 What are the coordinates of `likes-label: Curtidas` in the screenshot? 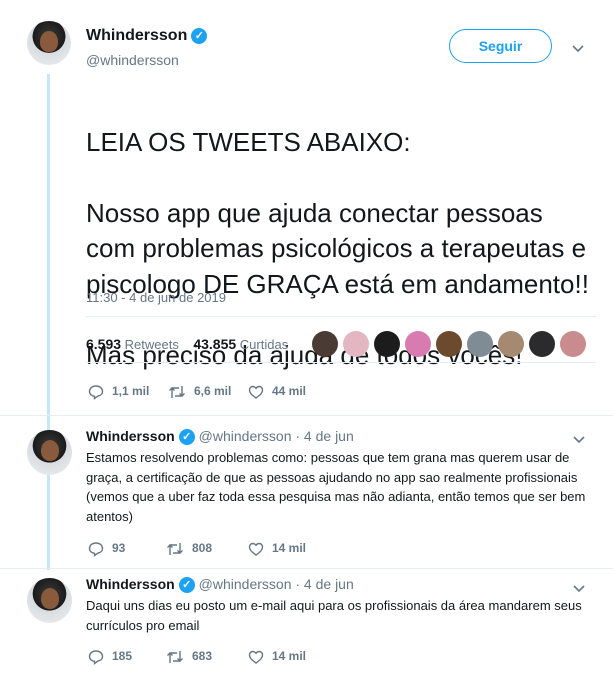 It's located at (264, 344).